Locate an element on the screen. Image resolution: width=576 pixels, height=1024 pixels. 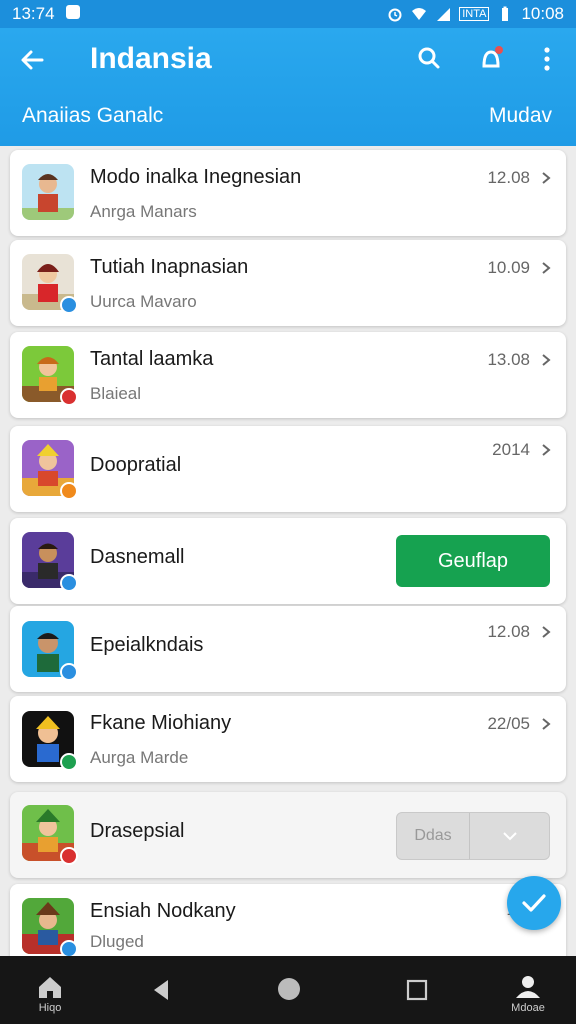
status-time: 13:74 is located at coordinates (33, 13).